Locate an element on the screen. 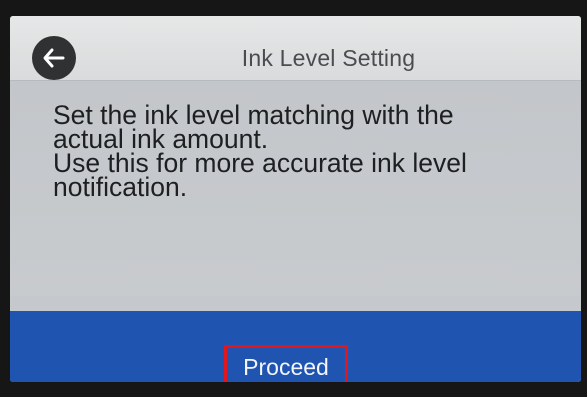 This screenshot has height=397, width=587. back-button is located at coordinates (54, 58).